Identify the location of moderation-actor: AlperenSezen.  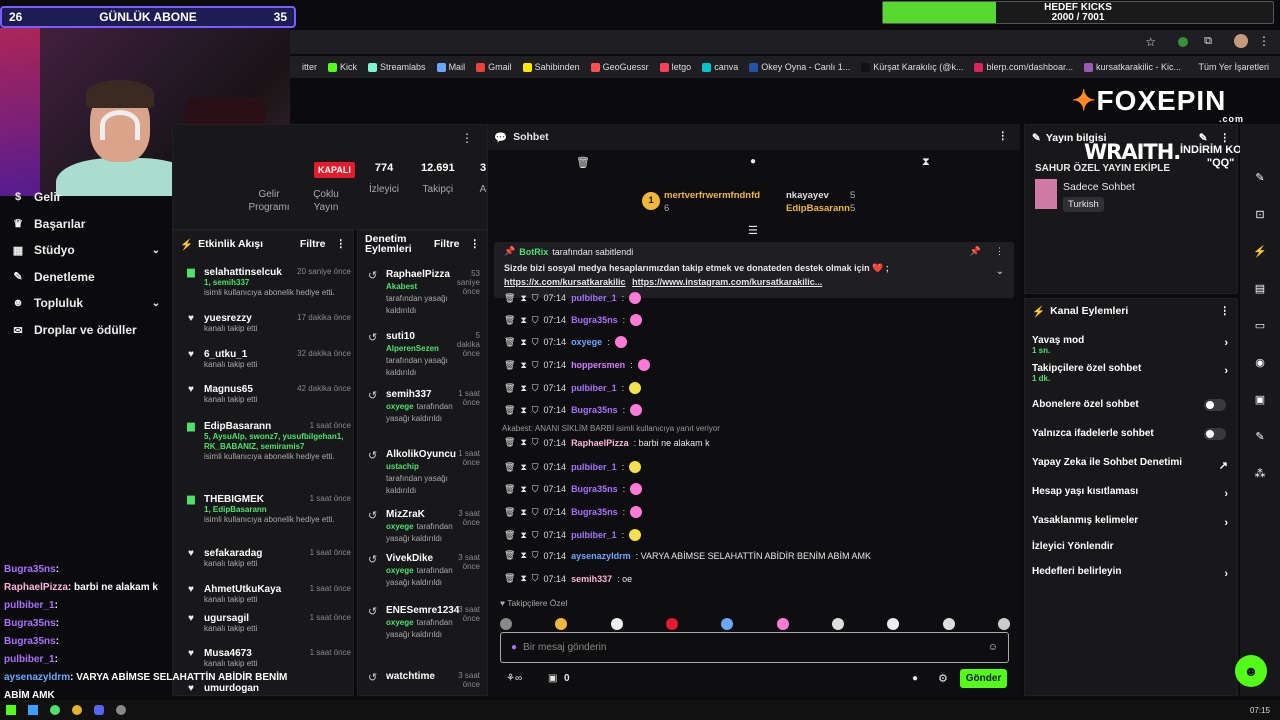
(412, 348).